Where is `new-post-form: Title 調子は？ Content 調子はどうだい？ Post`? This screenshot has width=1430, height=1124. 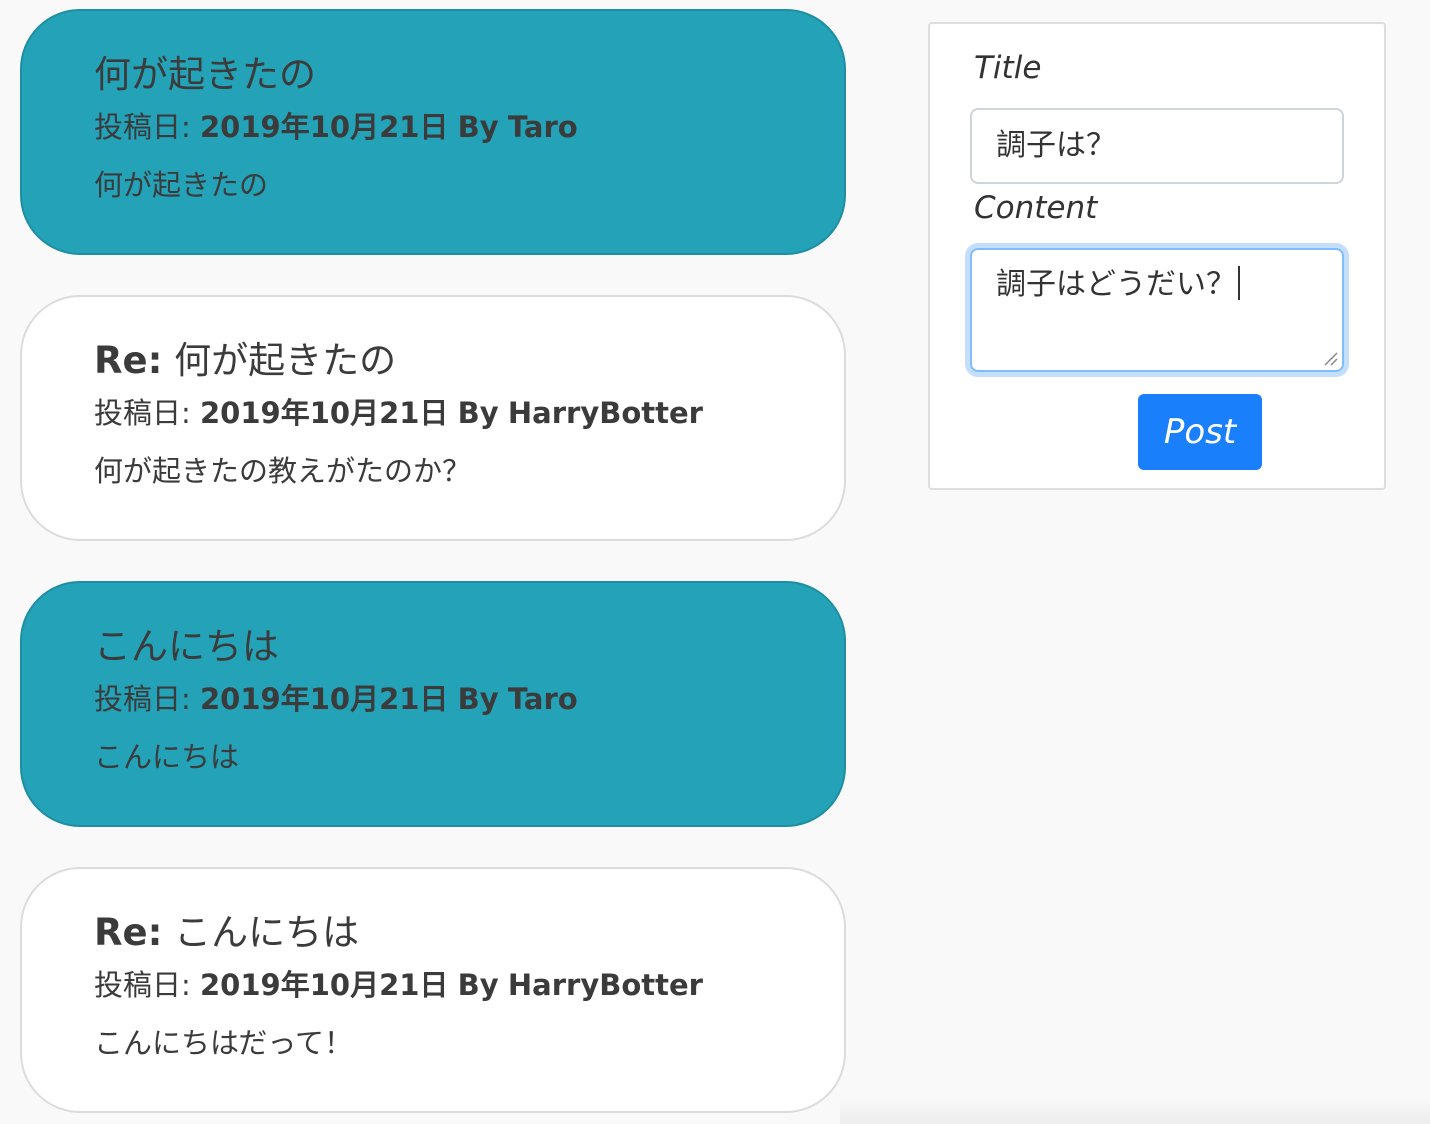 new-post-form: Title 調子は？ Content 調子はどうだい？ Post is located at coordinates (1157, 256).